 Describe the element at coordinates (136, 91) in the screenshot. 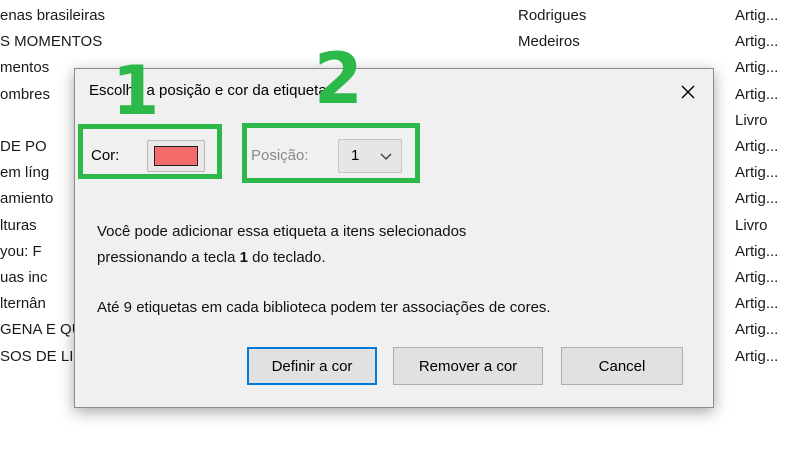

I see `annotation-label-1: 1` at that location.